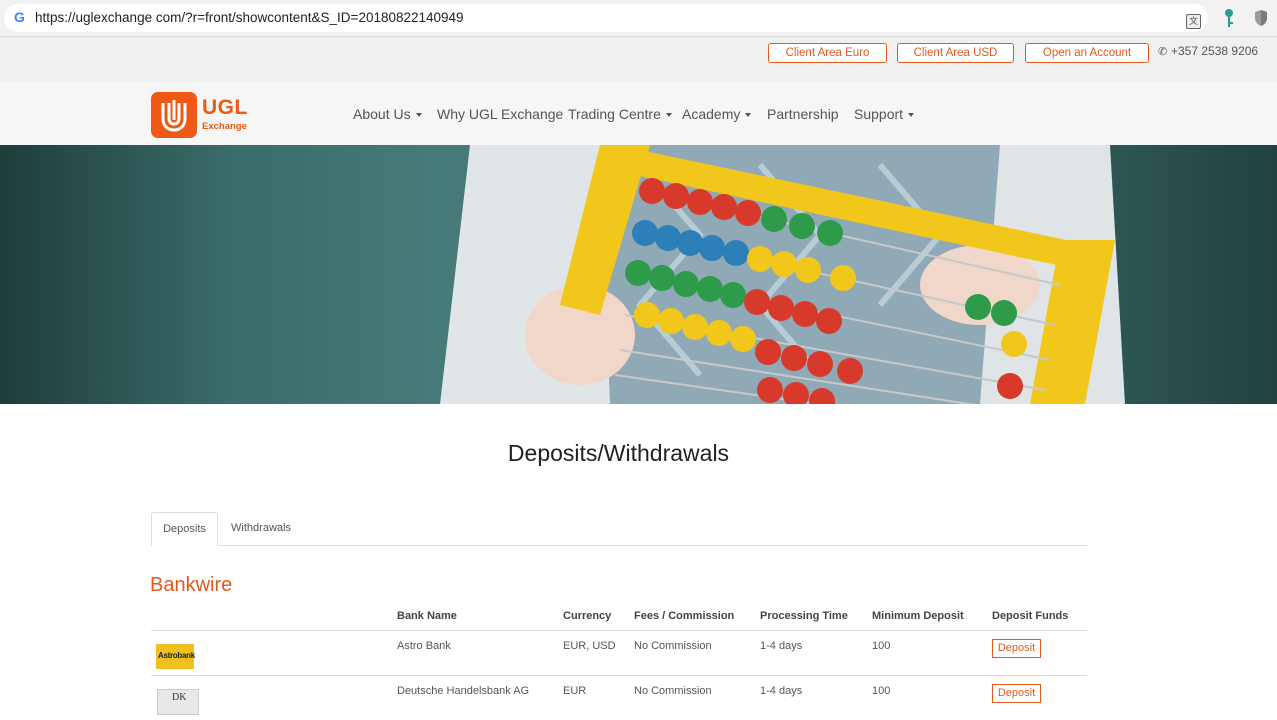 The width and height of the screenshot is (1277, 720). What do you see at coordinates (463, 691) in the screenshot?
I see `bank-name: Deutsche Handelsbank AG` at bounding box center [463, 691].